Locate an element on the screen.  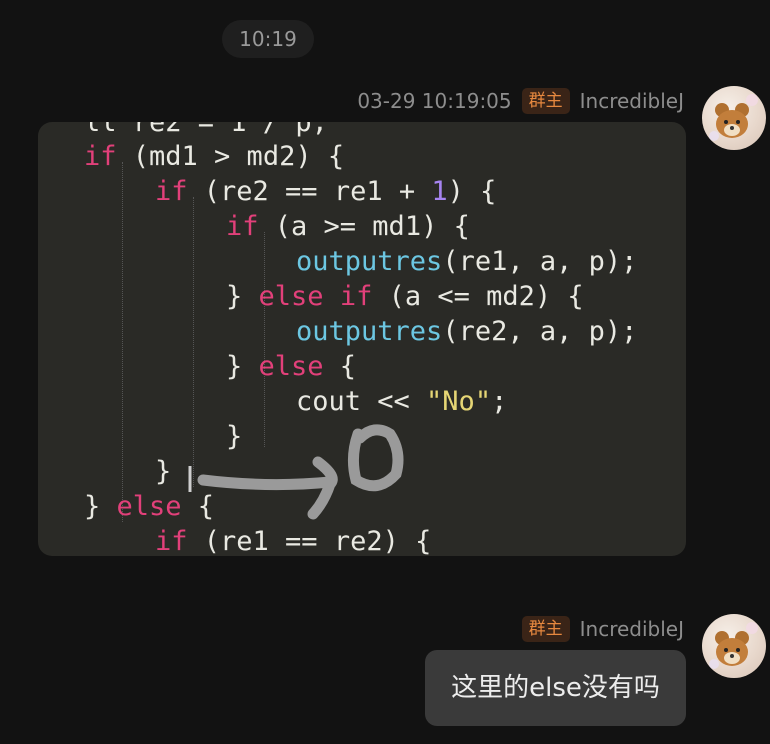
hand-drawn-arrow-icon is located at coordinates (266, 482).